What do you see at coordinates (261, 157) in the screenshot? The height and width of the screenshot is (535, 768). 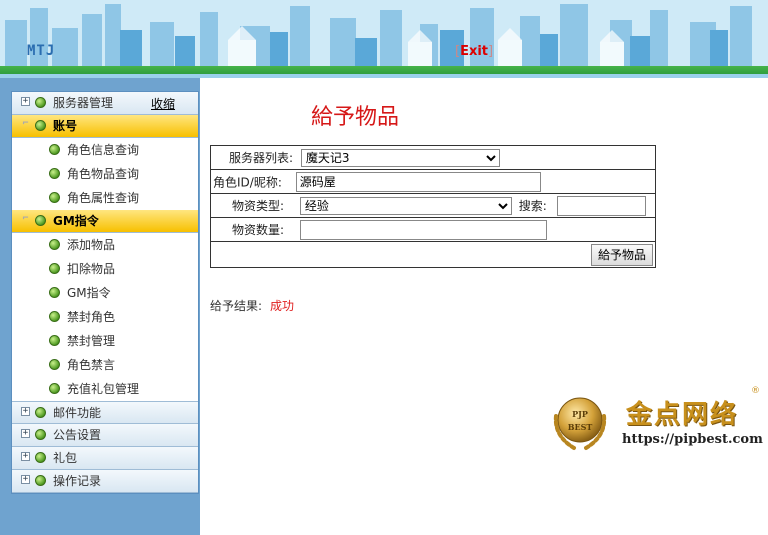 I see `server-label: 服务器列表:` at bounding box center [261, 157].